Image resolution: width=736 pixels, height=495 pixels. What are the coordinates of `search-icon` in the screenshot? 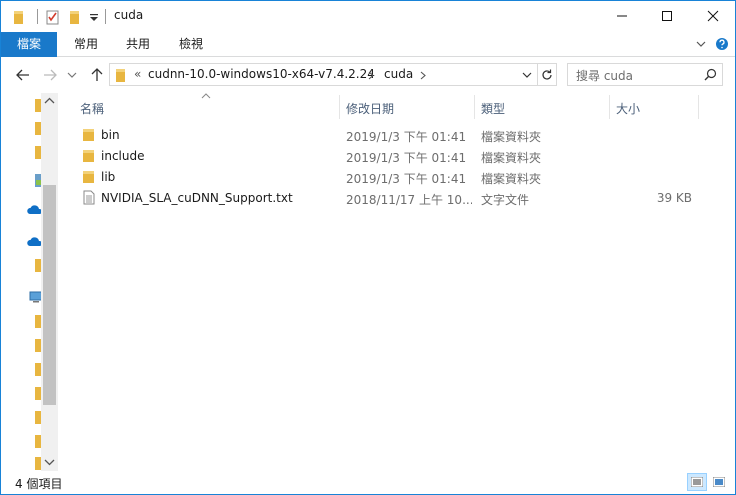 It's located at (710, 74).